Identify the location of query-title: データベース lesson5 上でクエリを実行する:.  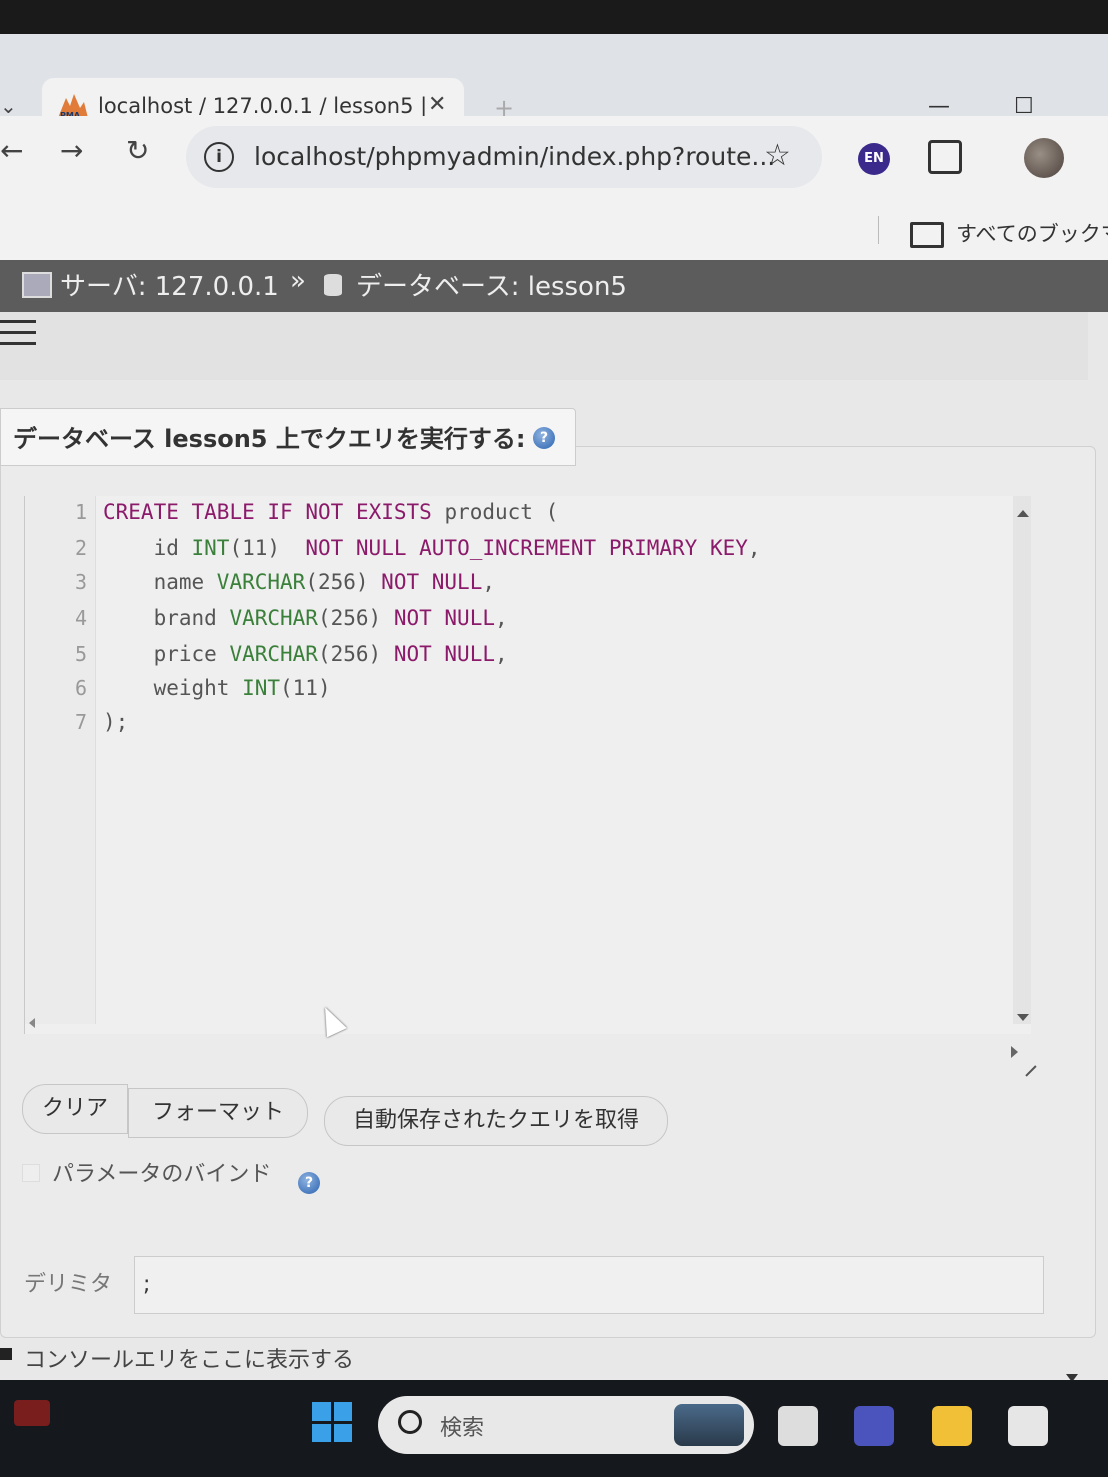
(269, 439).